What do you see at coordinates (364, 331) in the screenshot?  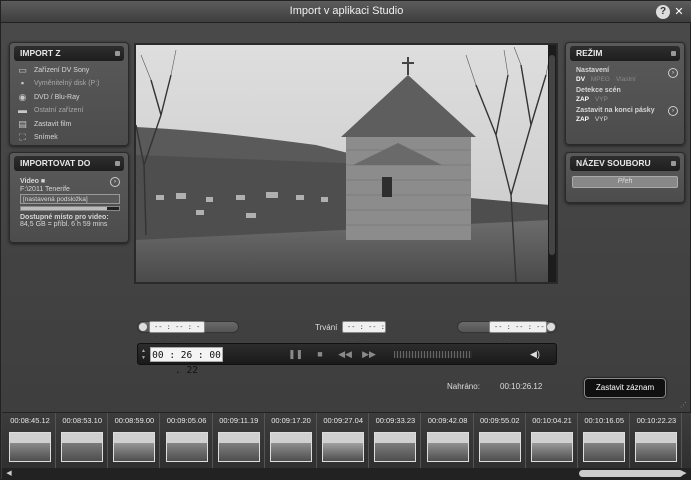 I see `duration-field: -- : -- : -- . --` at bounding box center [364, 331].